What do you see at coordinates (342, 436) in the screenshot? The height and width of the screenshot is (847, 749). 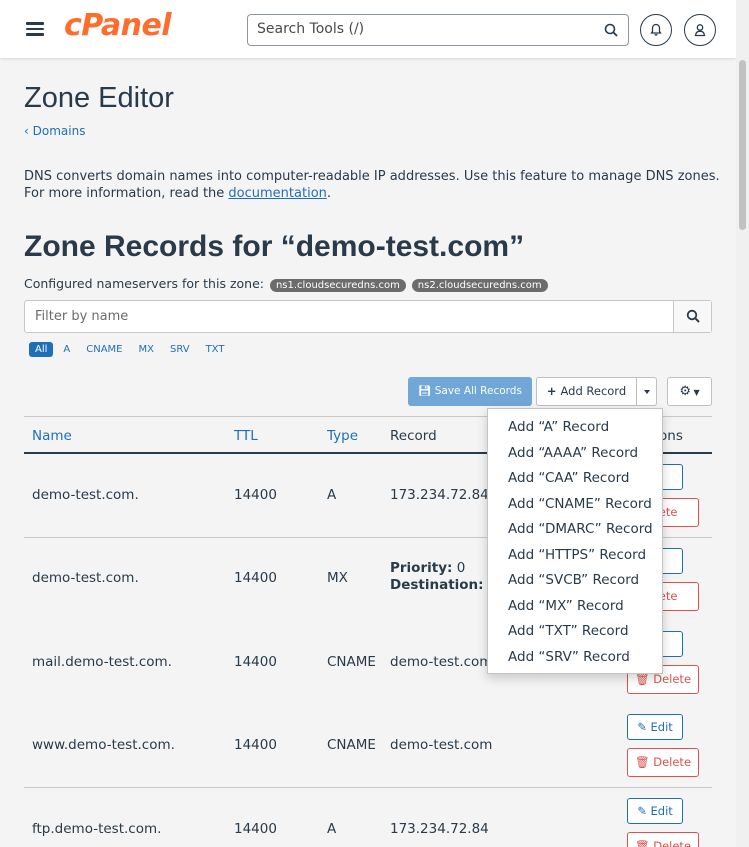 I see `type-column-header: Type` at bounding box center [342, 436].